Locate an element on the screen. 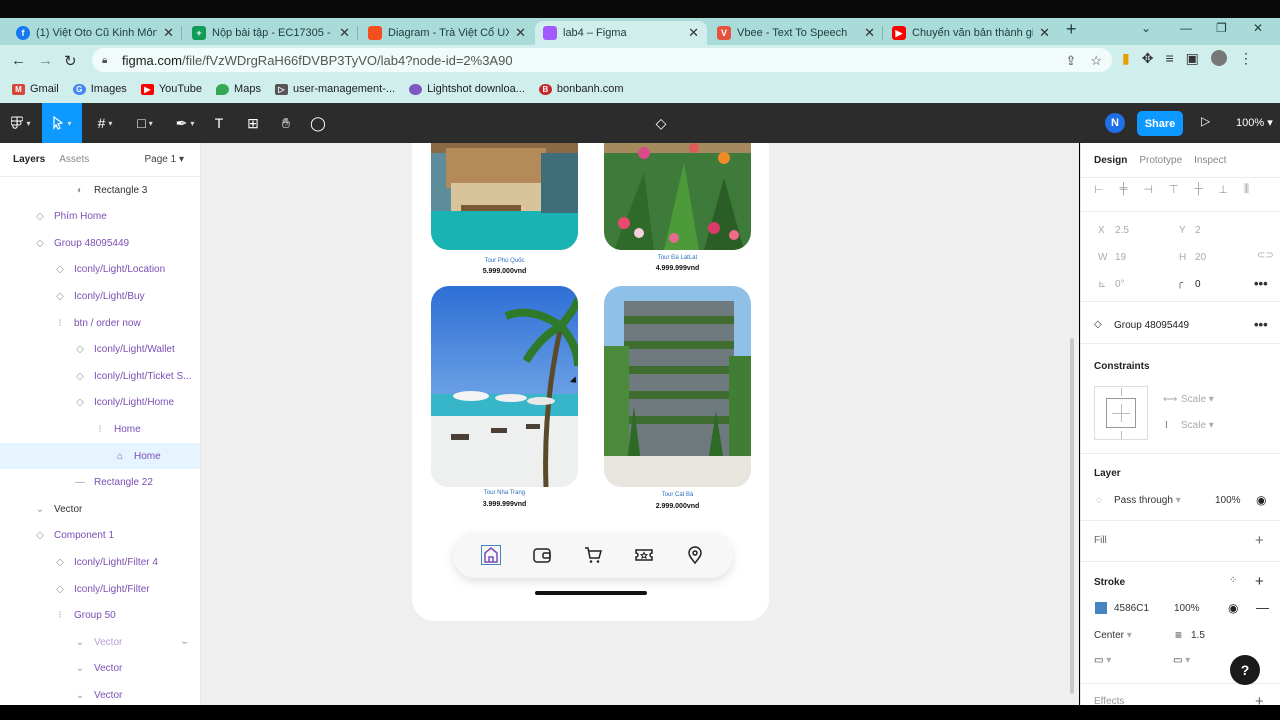 The height and width of the screenshot is (720, 1280). align-center-v-icon: ┼ is located at coordinates (1199, 189).